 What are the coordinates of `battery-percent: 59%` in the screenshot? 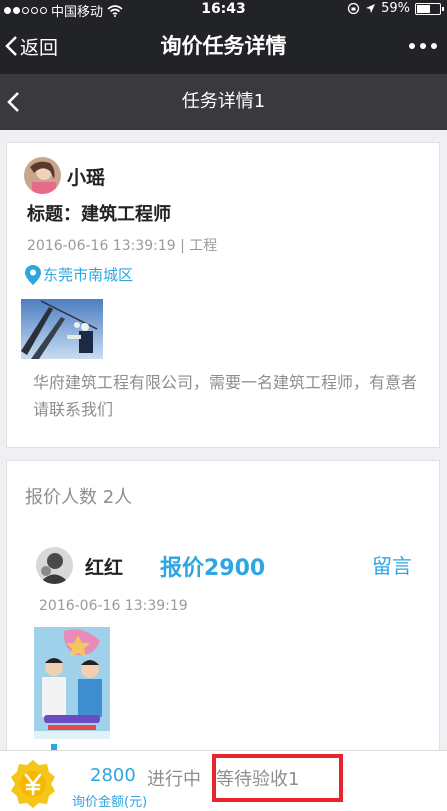 It's located at (395, 8).